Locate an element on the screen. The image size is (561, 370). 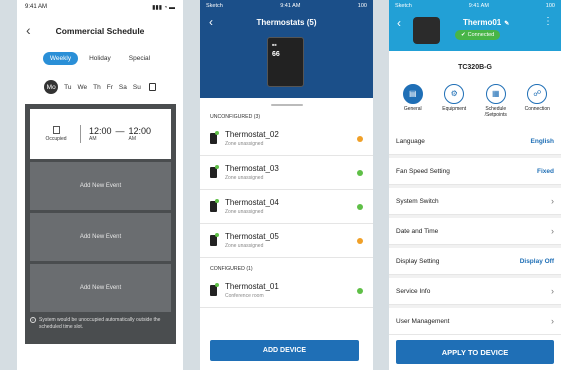
connected-badge: ✔ Connected is located at coordinates (478, 35).